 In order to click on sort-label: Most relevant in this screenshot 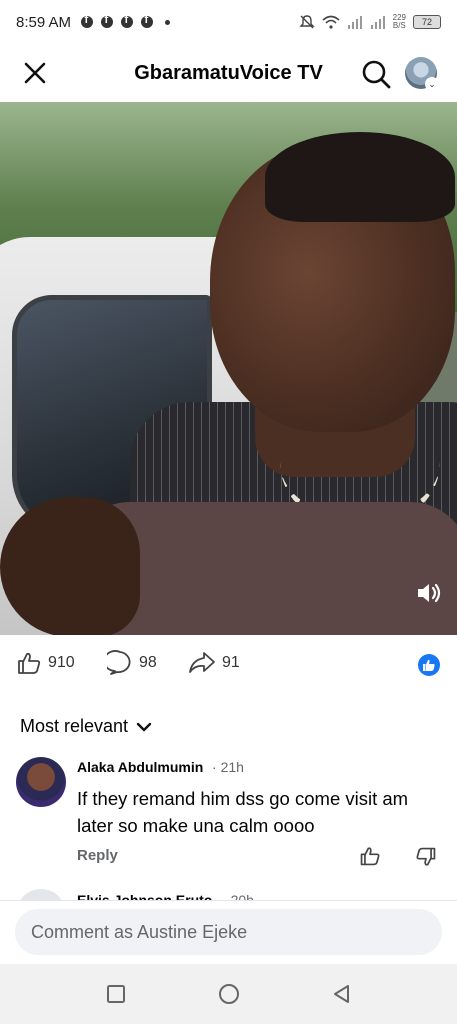, I will do `click(74, 726)`.